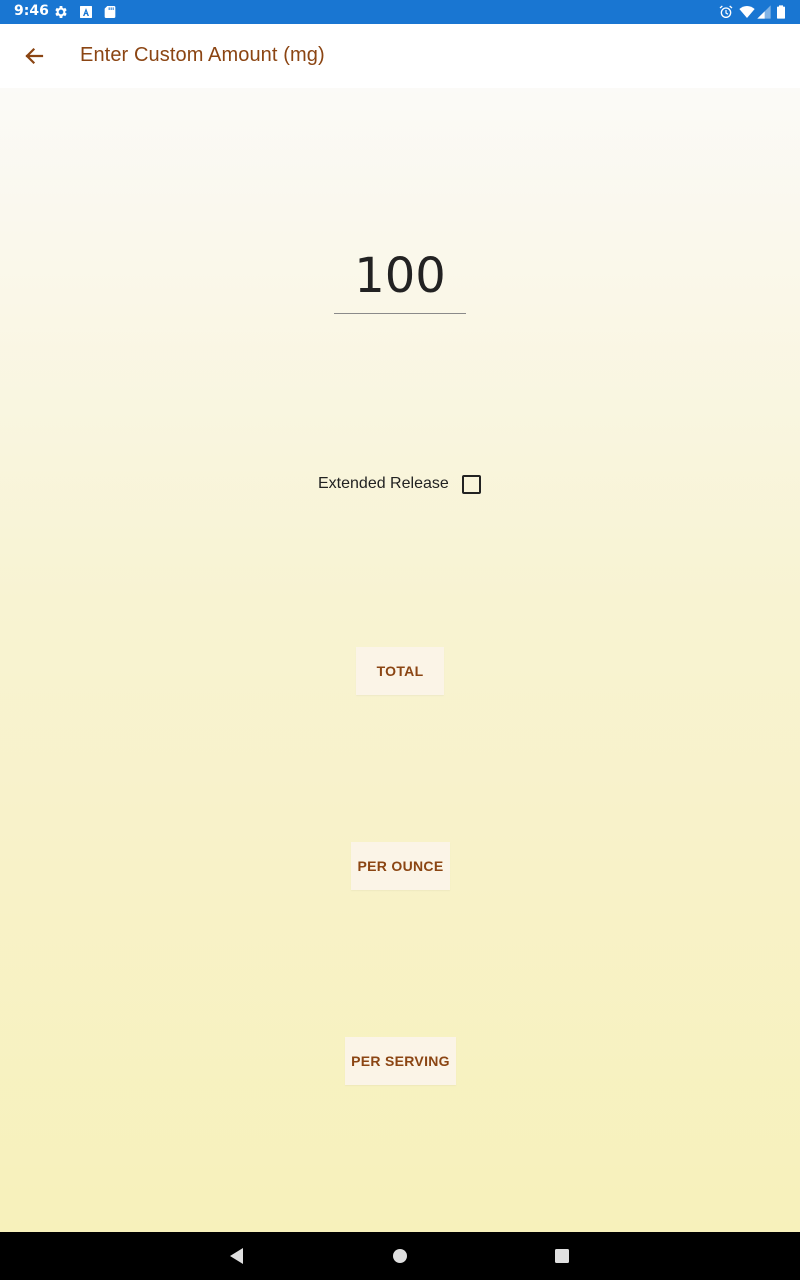 The width and height of the screenshot is (800, 1280). I want to click on status-bar: 9:46, so click(400, 12).